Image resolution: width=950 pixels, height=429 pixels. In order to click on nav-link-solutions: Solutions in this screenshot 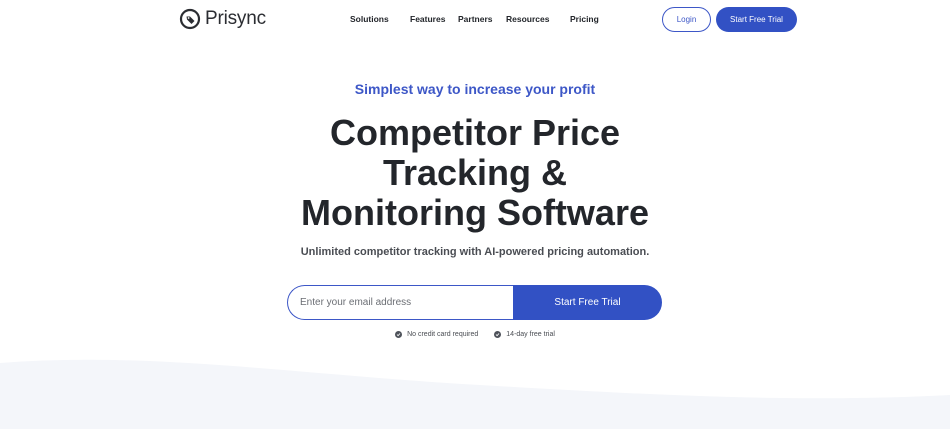, I will do `click(369, 19)`.